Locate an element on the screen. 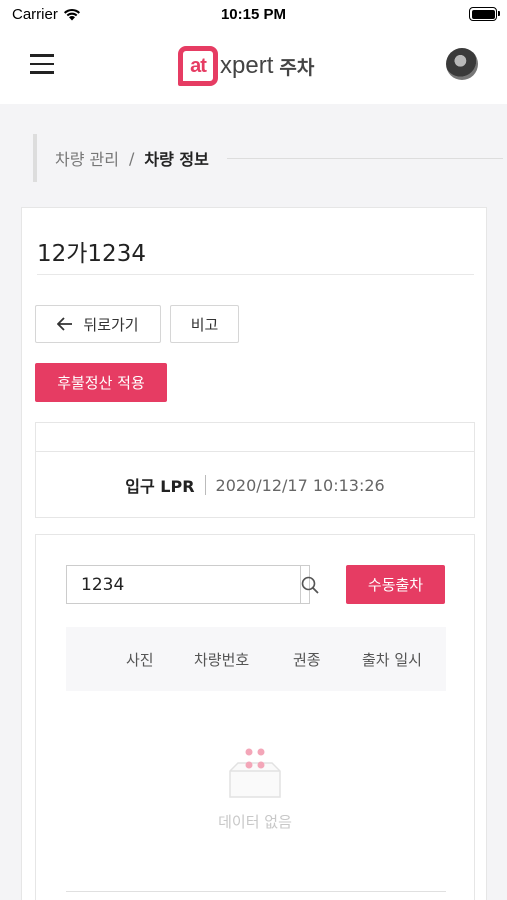 This screenshot has height=900, width=507. lpr-row: 입구 LPR 2020/12/17 10:13:26 is located at coordinates (255, 485).